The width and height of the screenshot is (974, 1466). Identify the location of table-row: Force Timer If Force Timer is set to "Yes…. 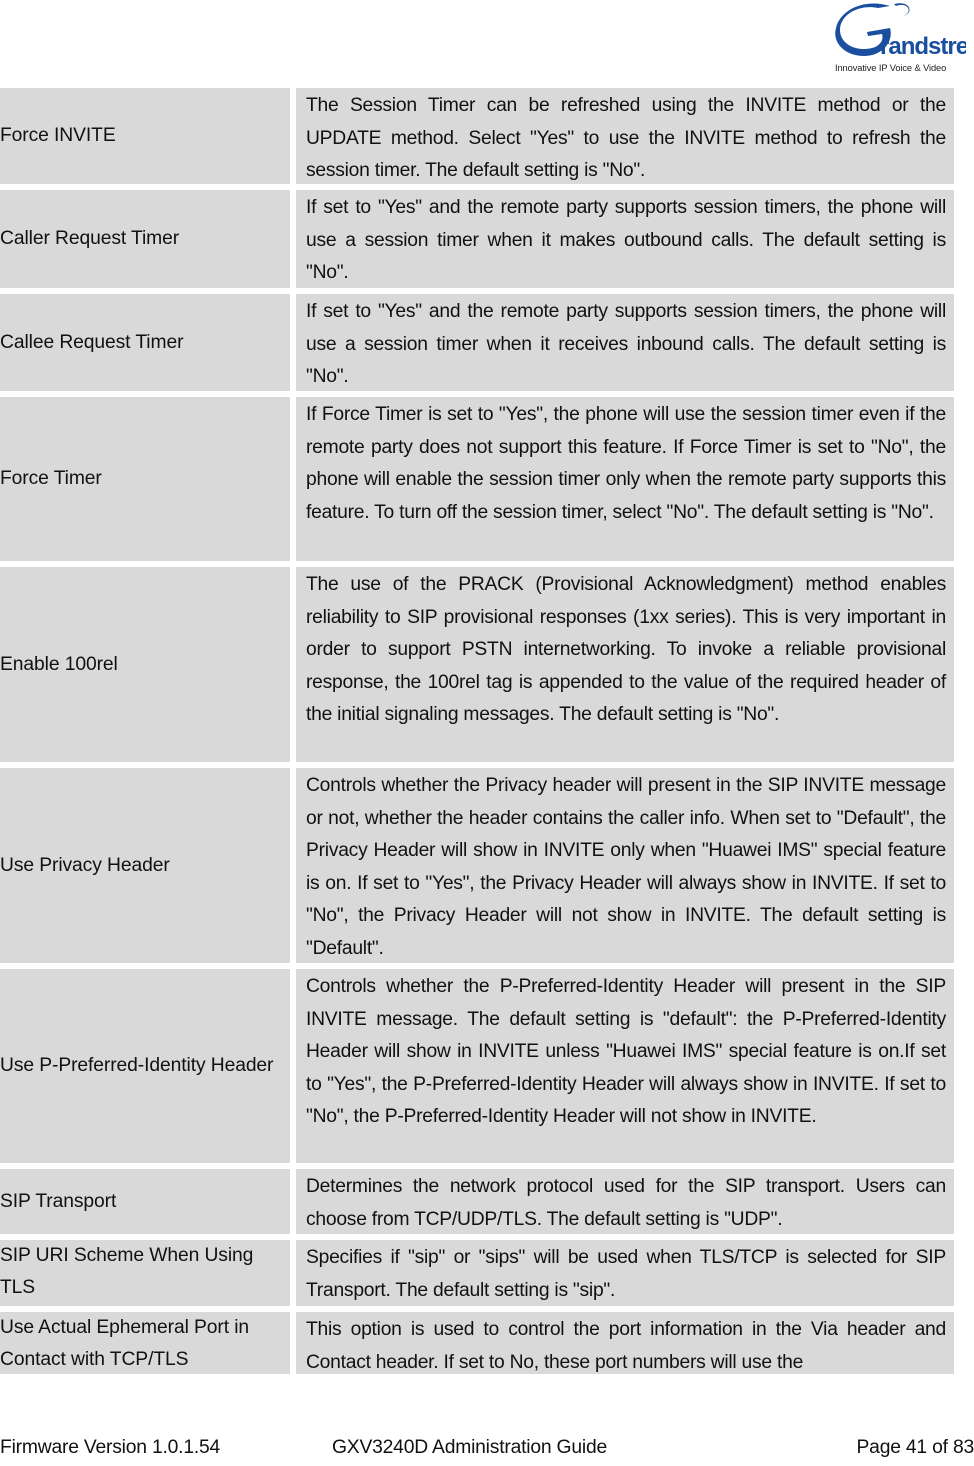
(477, 479).